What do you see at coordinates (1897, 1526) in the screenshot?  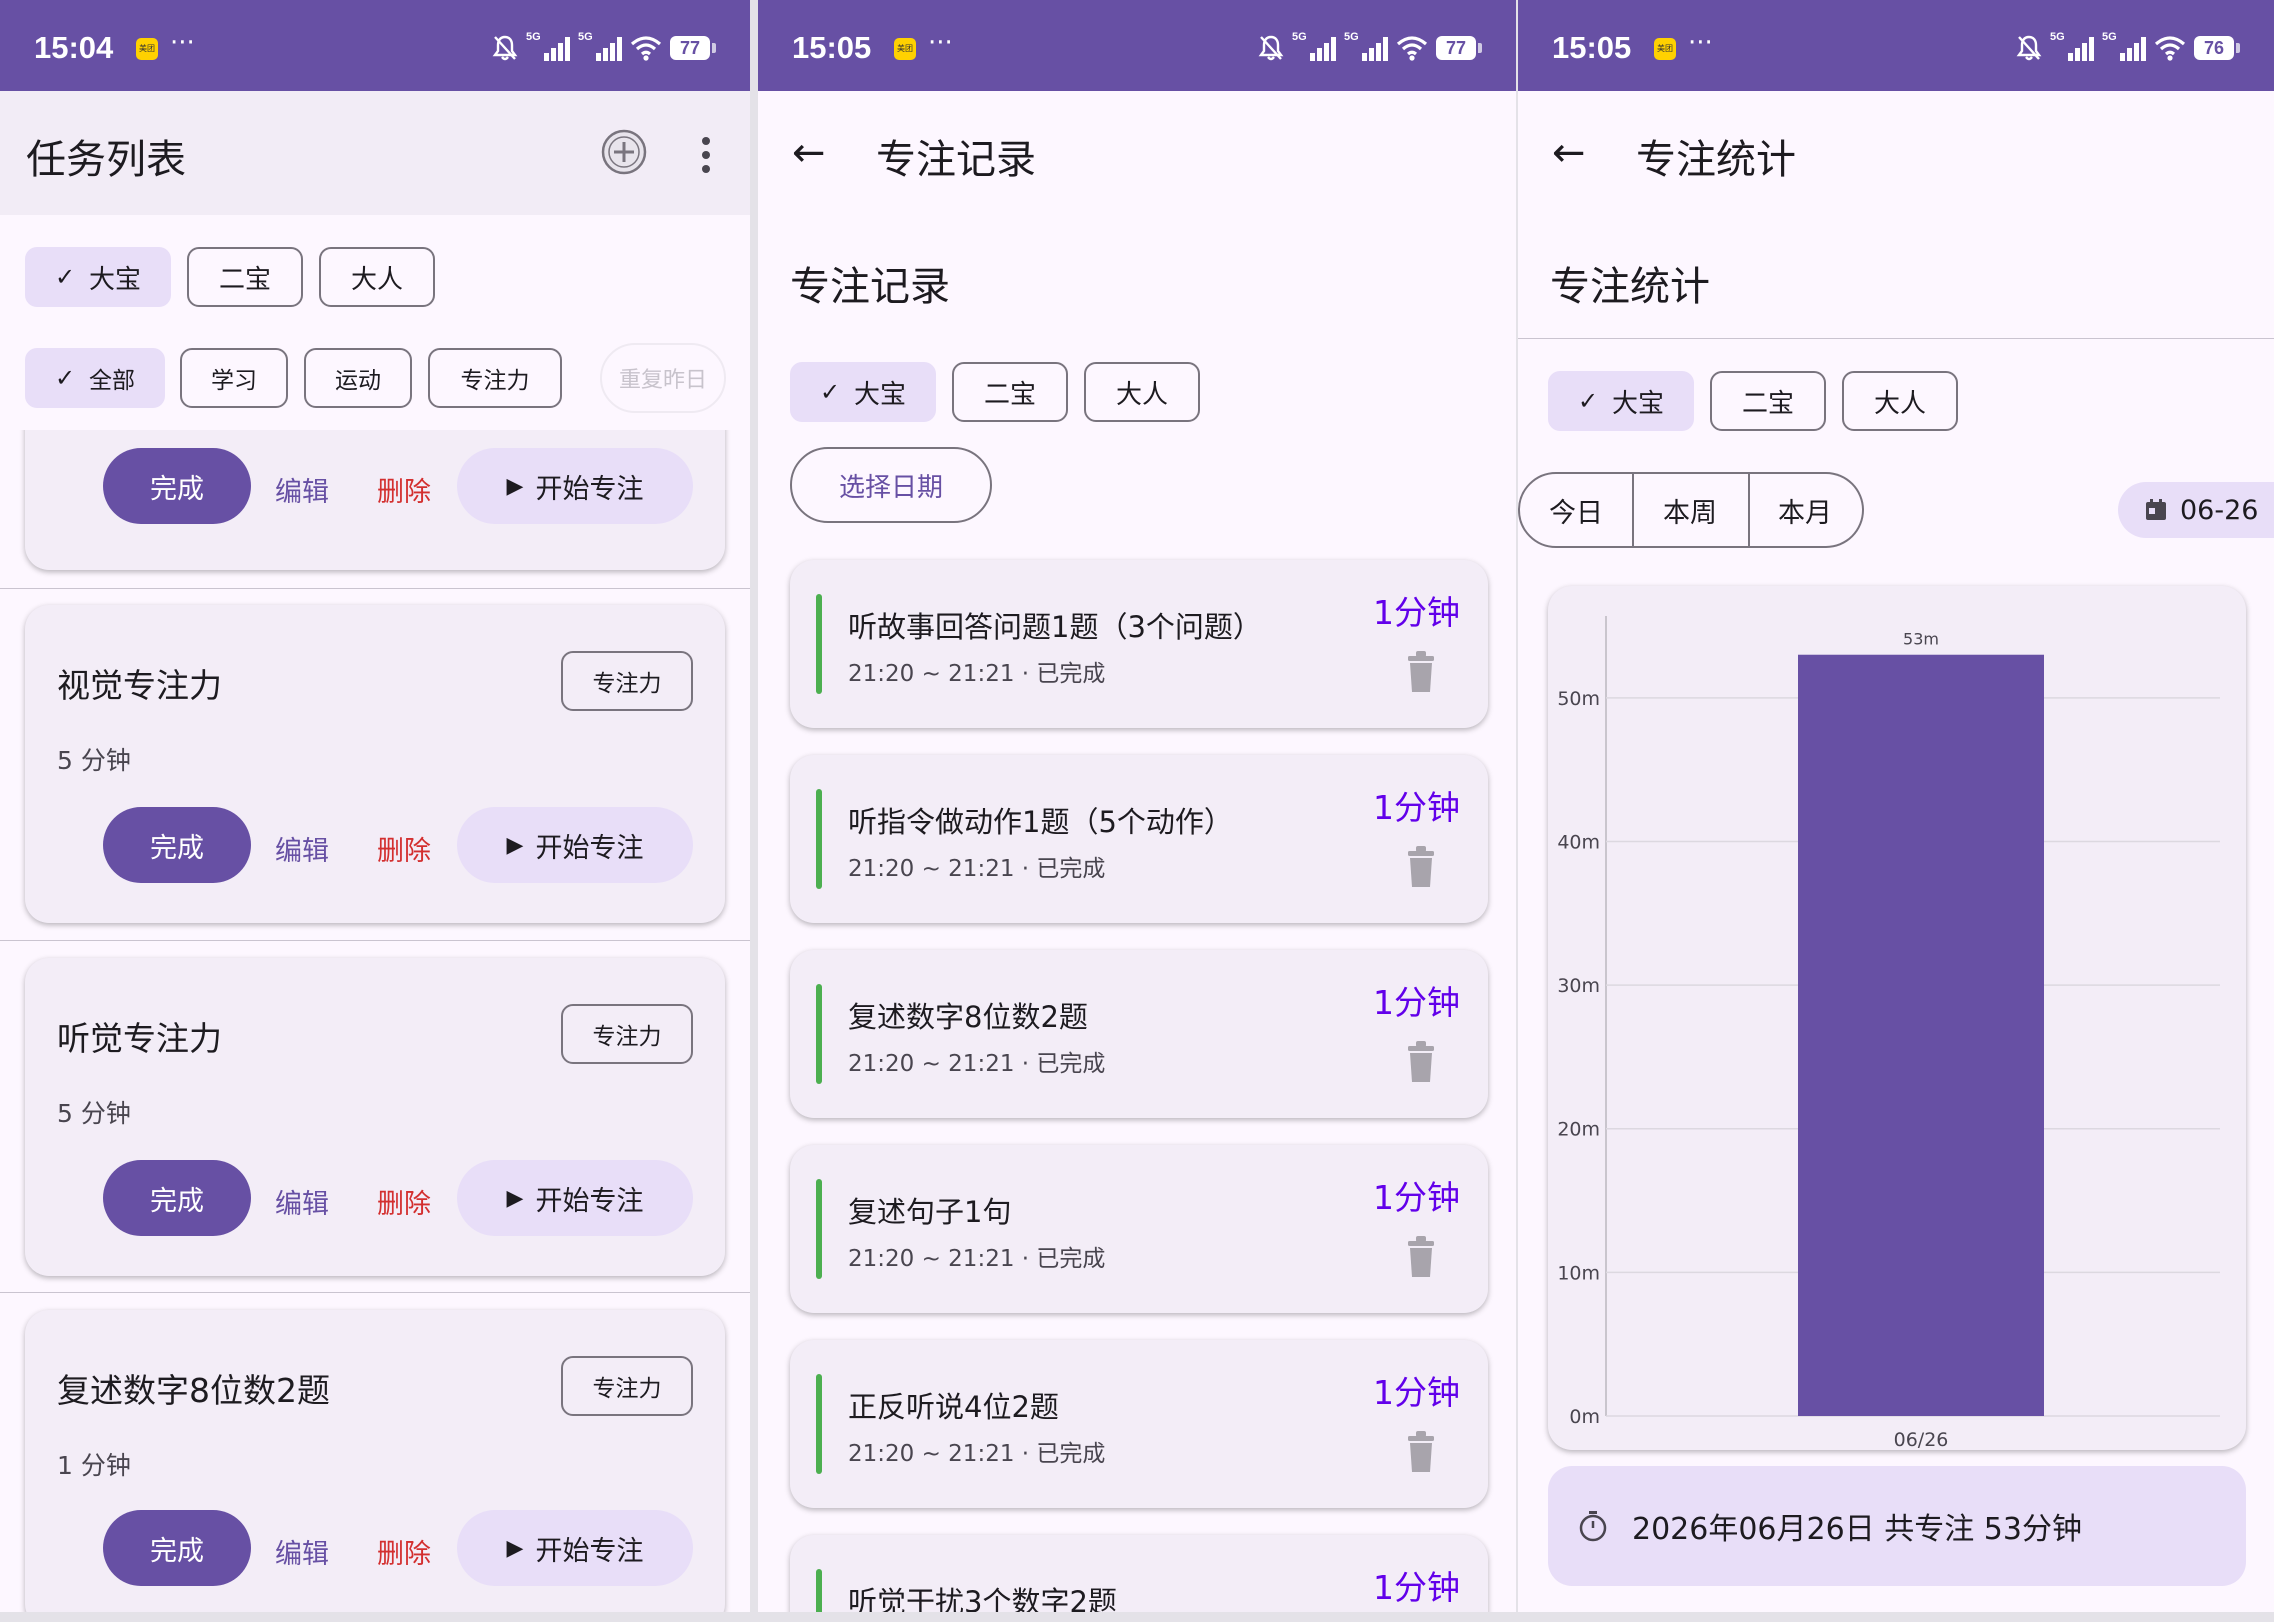 I see `summary-banner: 2026年06月26日 共专注 53分钟` at bounding box center [1897, 1526].